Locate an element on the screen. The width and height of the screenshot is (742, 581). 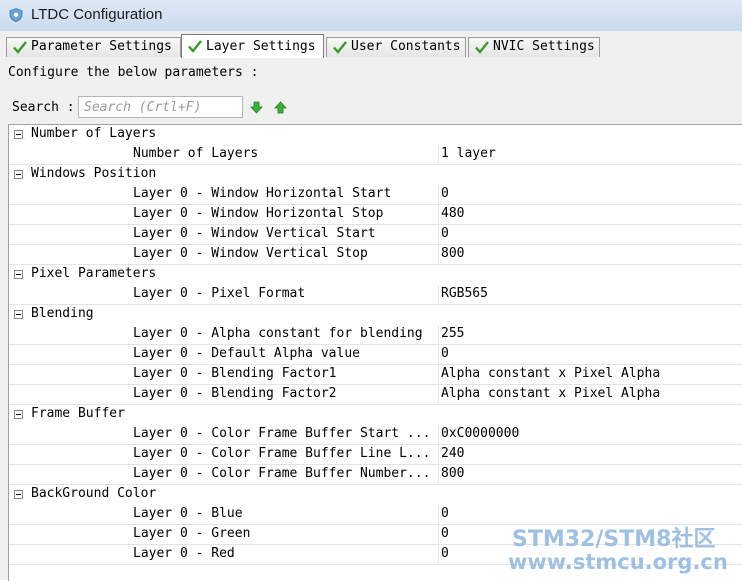
parameter-row: Layer 0 - Window Horizontal Stop 480 is located at coordinates (375, 215).